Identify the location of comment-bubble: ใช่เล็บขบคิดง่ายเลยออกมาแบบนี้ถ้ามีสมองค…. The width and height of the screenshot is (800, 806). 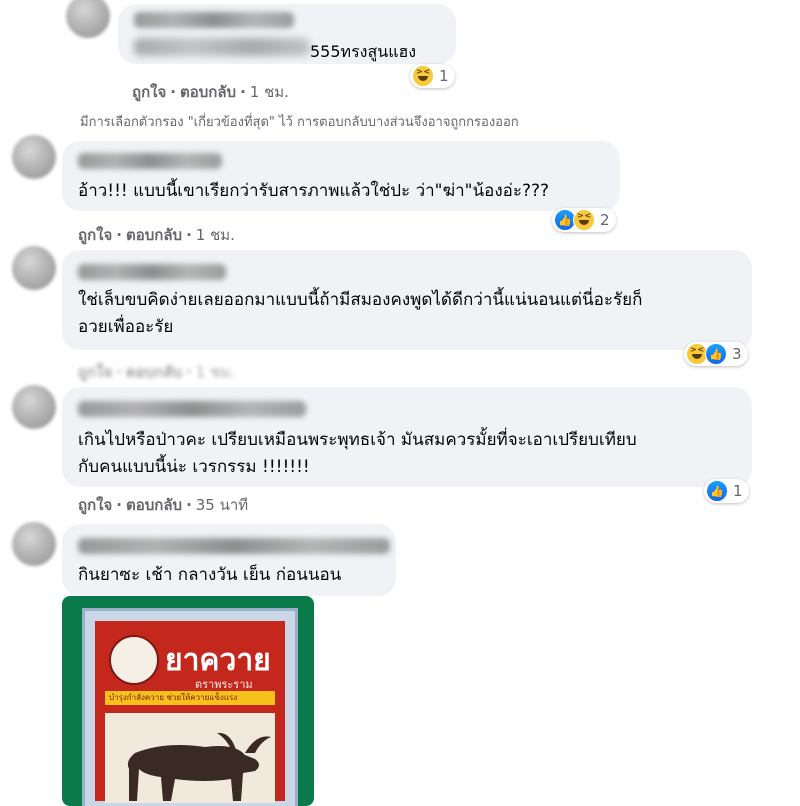
(407, 300).